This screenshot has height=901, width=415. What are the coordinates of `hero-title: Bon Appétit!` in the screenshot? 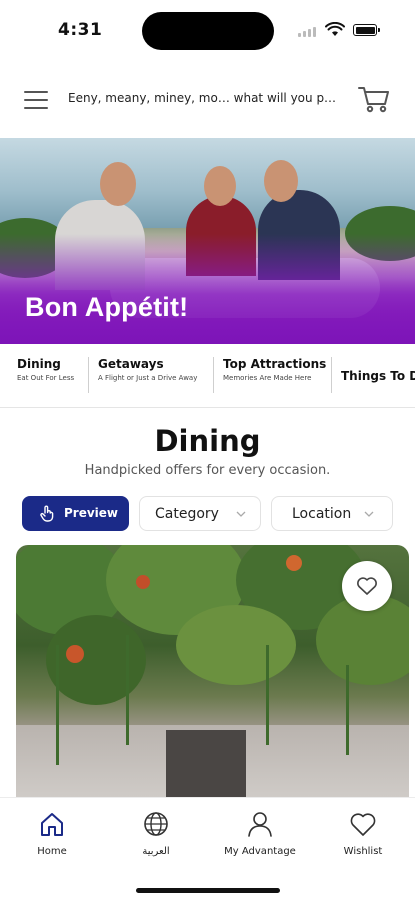 It's located at (107, 307).